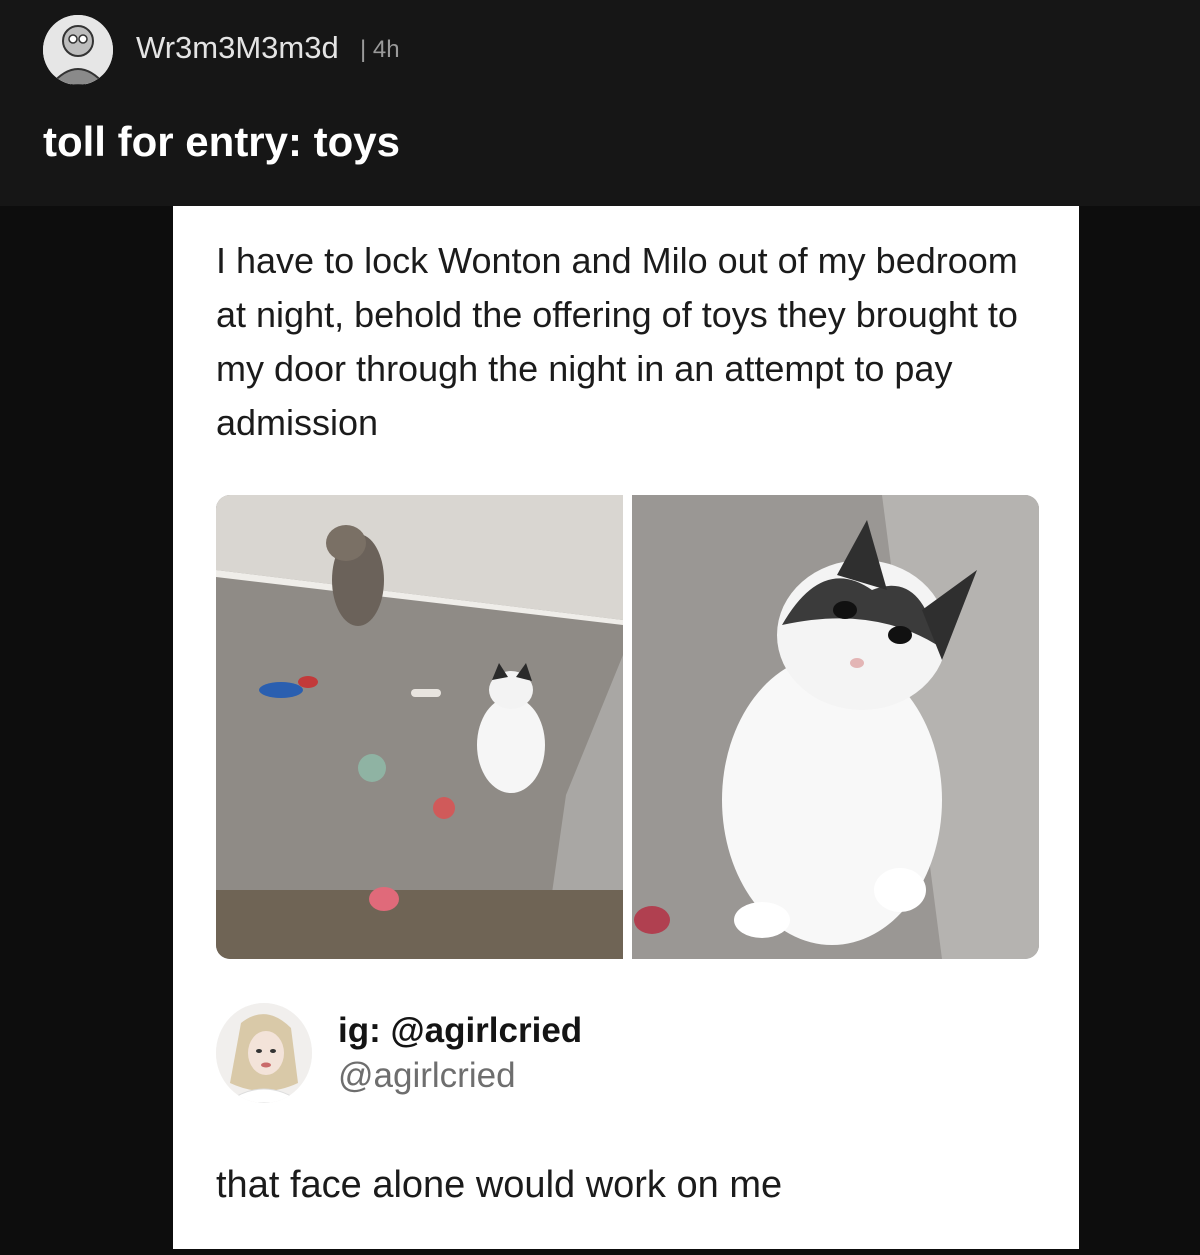 The height and width of the screenshot is (1255, 1200). Describe the element at coordinates (499, 1185) in the screenshot. I see `reply-text: that face alone would work on me` at that location.